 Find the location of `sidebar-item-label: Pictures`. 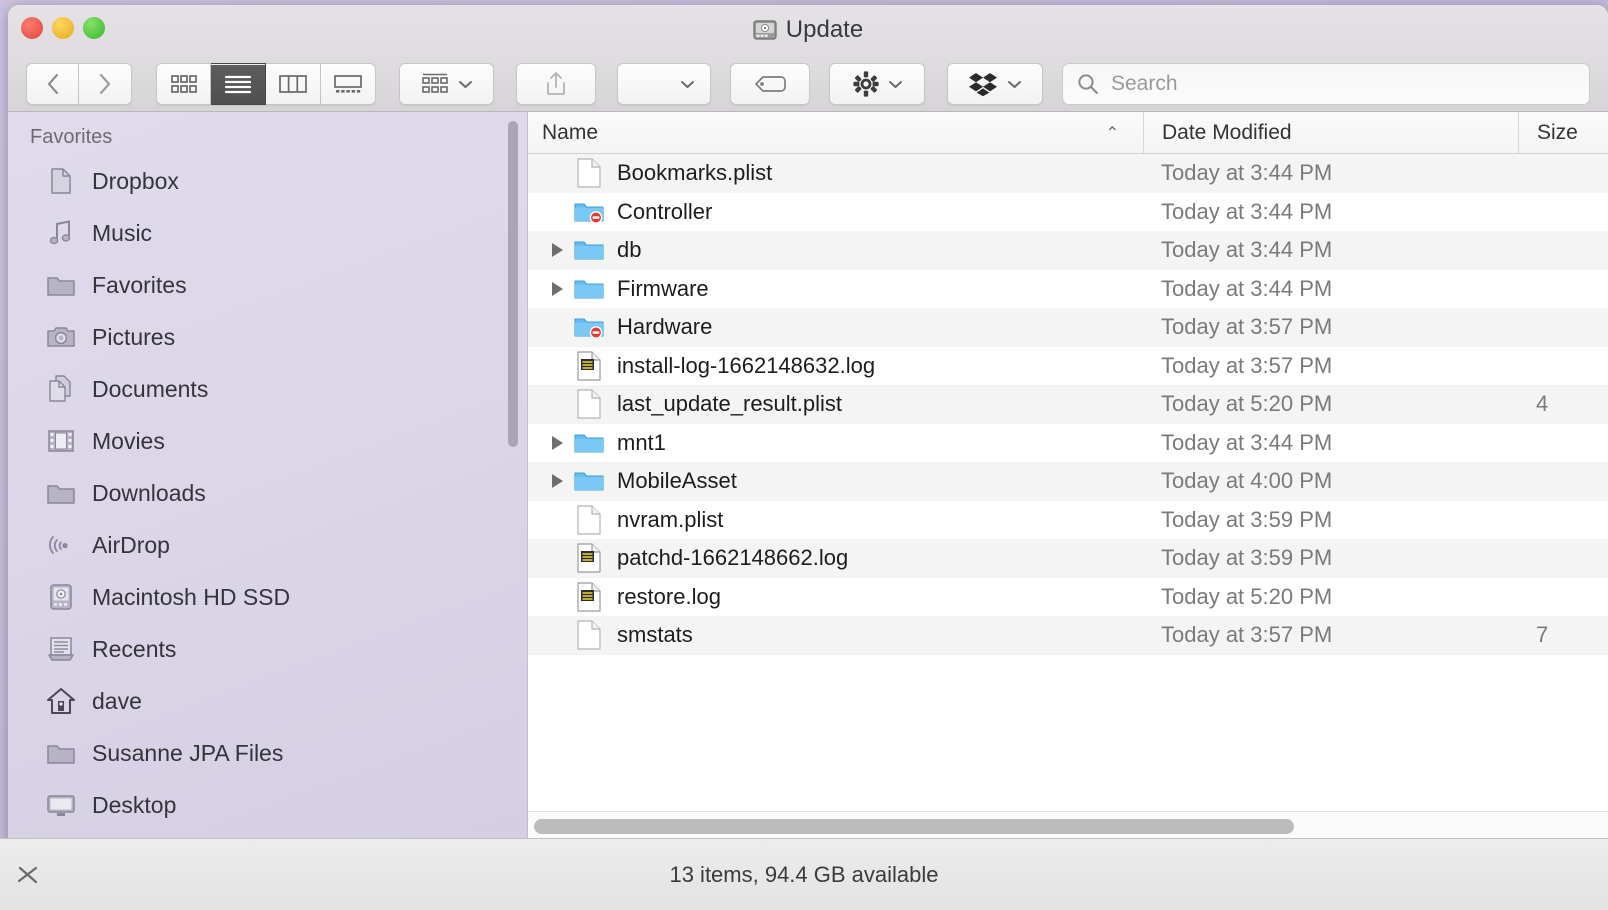

sidebar-item-label: Pictures is located at coordinates (134, 336).